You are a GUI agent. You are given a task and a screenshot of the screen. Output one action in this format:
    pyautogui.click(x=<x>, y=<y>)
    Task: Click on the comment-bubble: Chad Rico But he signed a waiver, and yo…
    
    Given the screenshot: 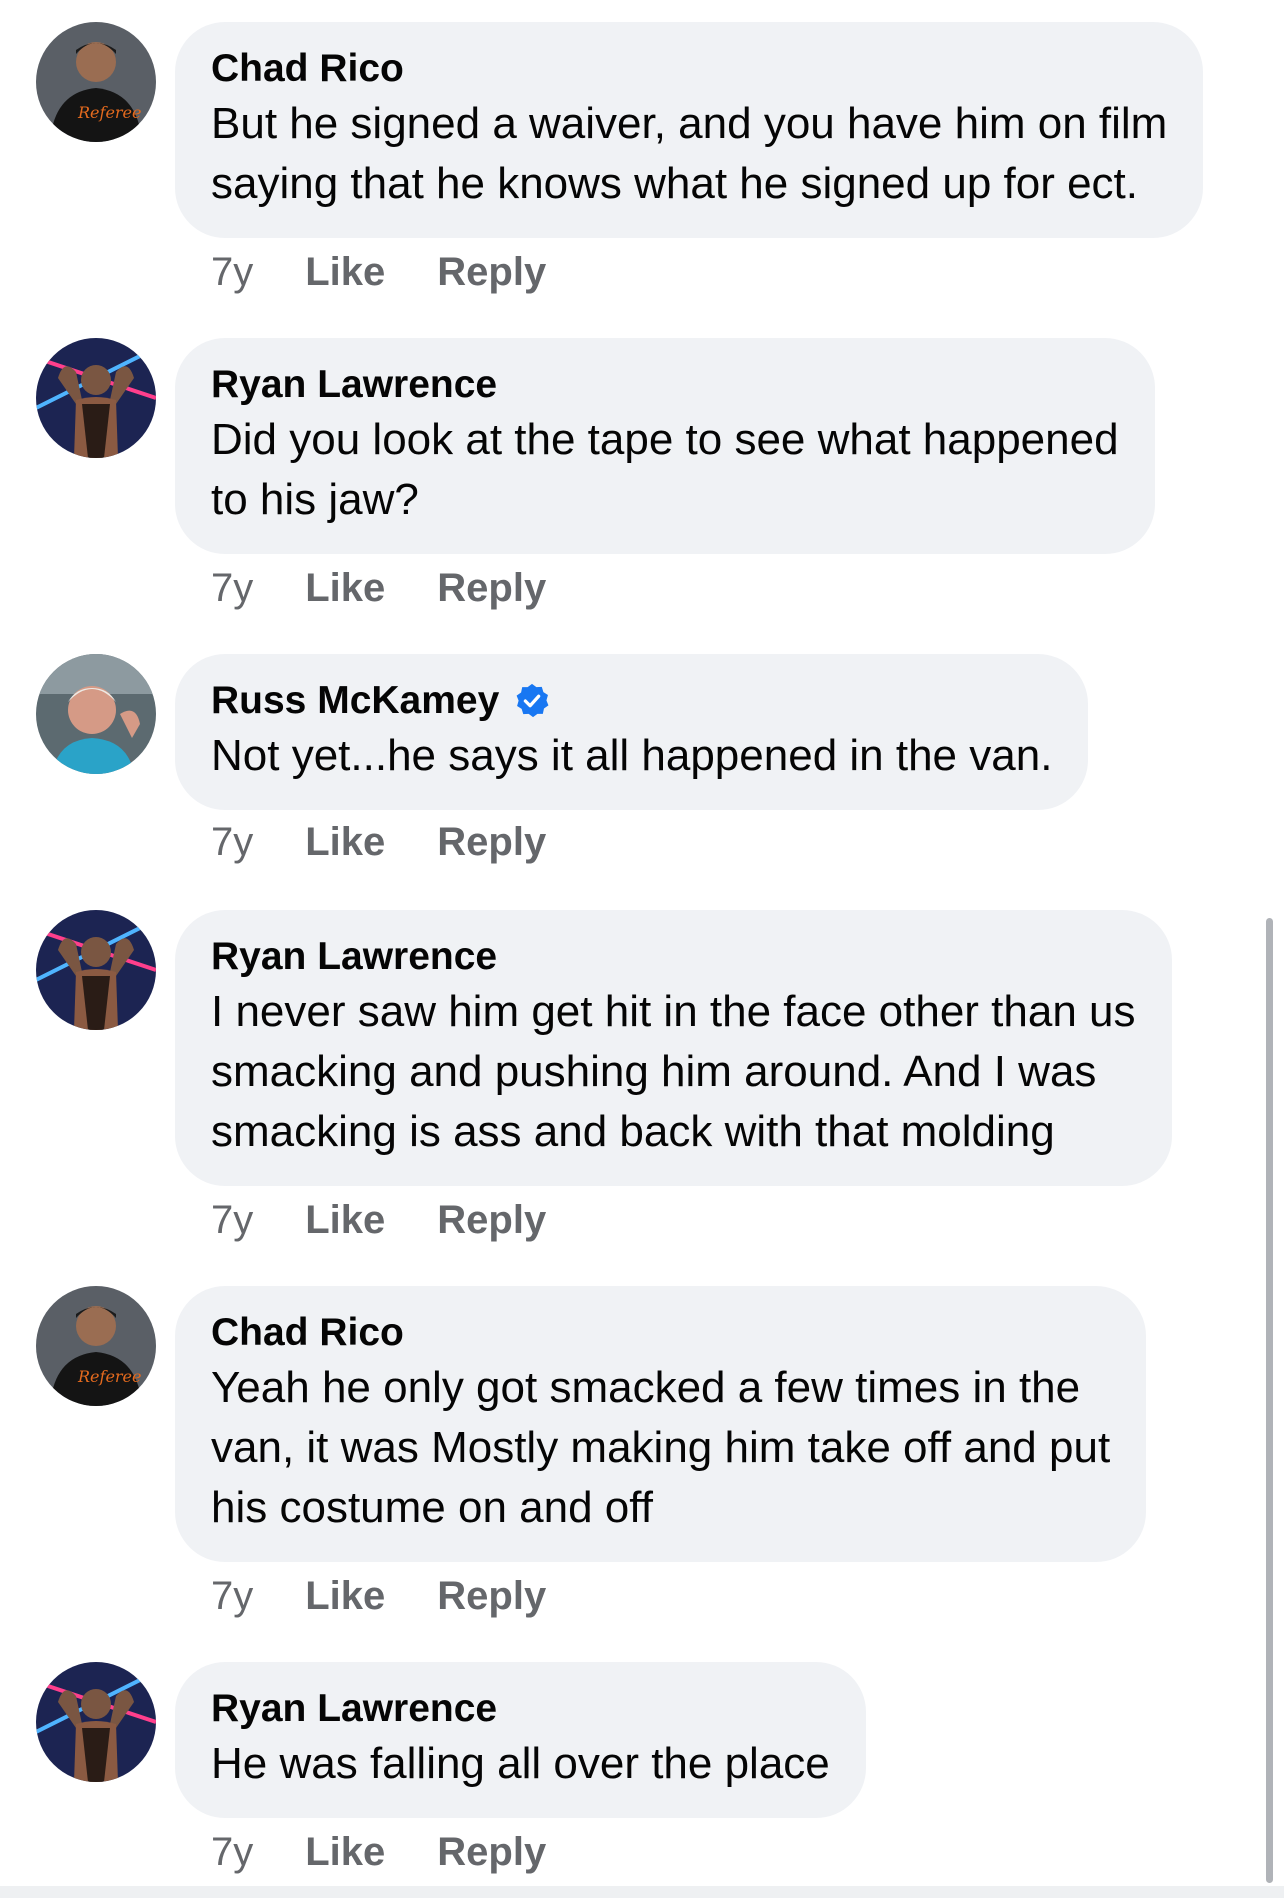 What is the action you would take?
    pyautogui.click(x=689, y=130)
    